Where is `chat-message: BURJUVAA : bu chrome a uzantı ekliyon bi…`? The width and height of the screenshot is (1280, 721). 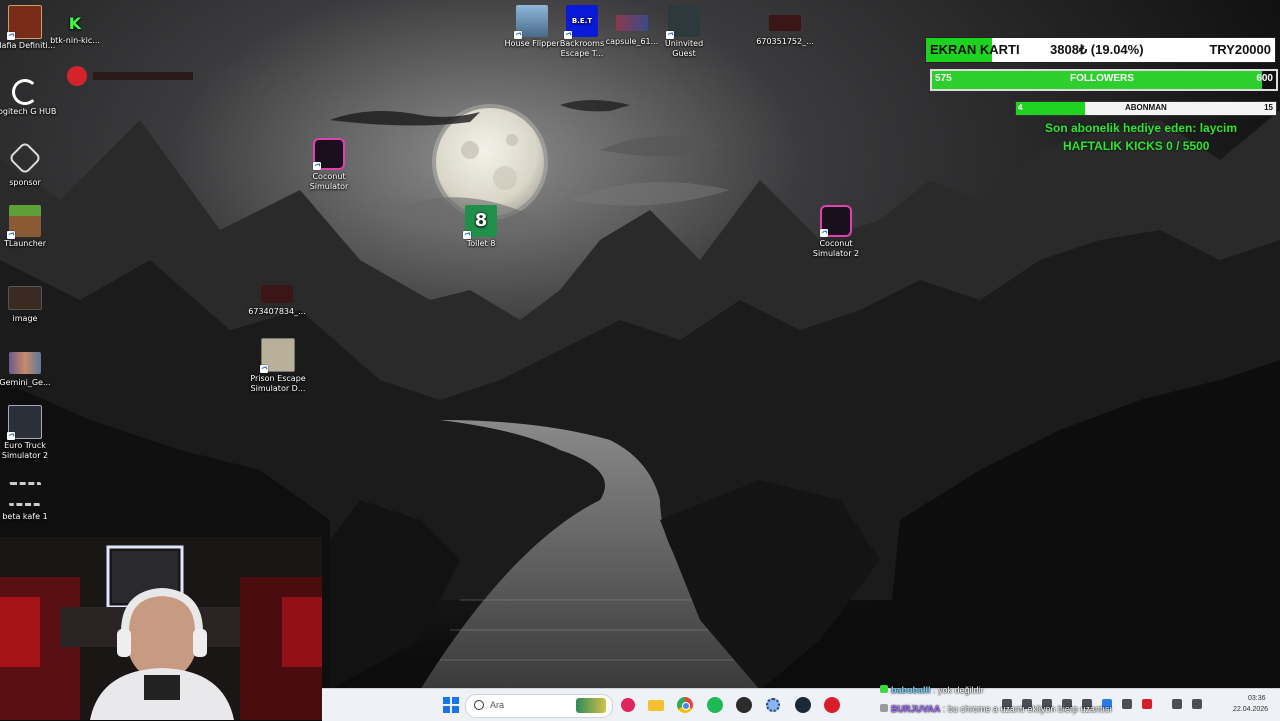 chat-message: BURJUVAA : bu chrome a uzantı ekliyon bi… is located at coordinates (996, 709).